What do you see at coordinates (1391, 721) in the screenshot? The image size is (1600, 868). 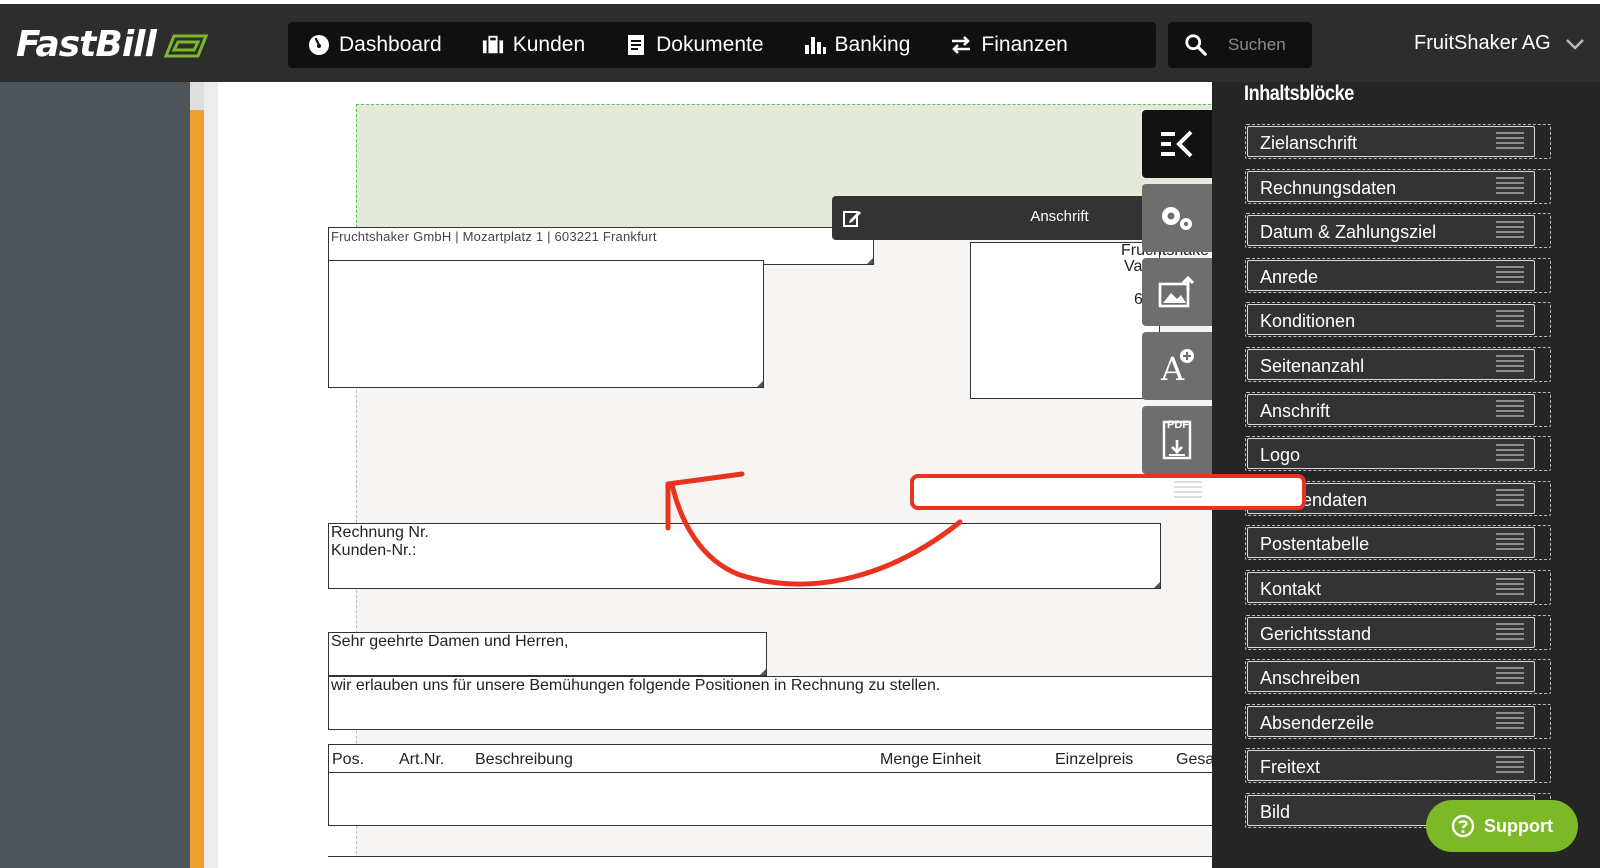 I see `content-block-box: Absenderzeile` at bounding box center [1391, 721].